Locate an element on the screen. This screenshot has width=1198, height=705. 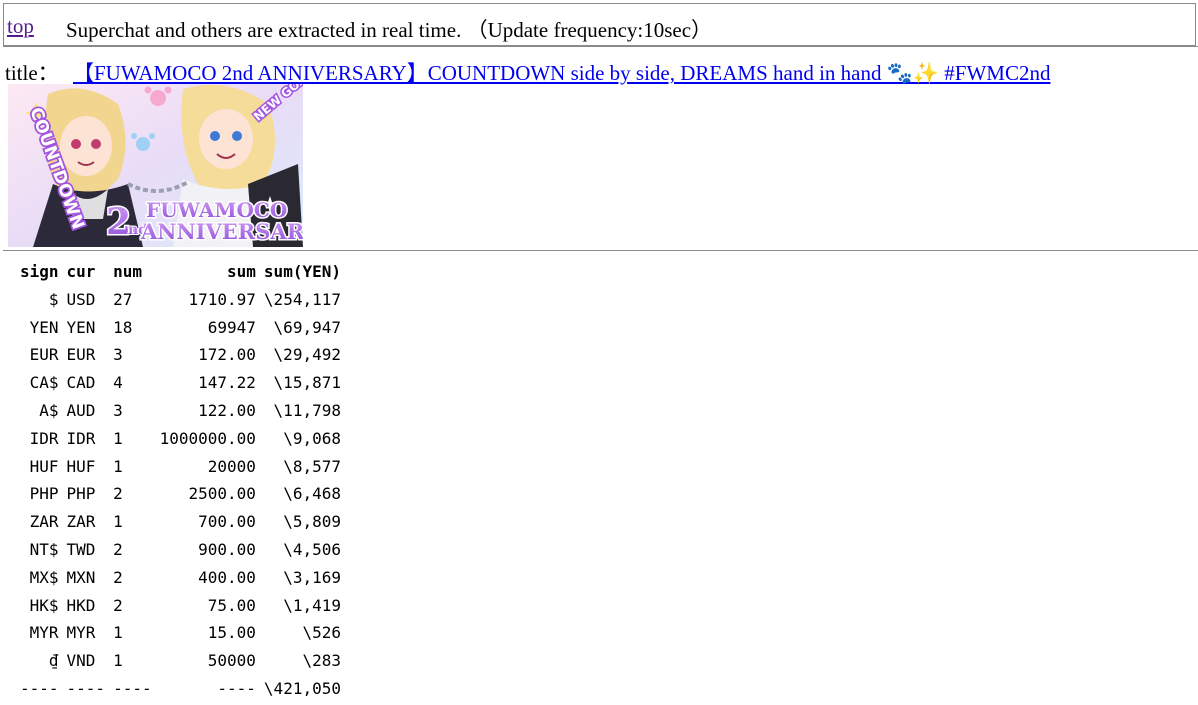
cell-sum: 75.00 is located at coordinates (231, 605).